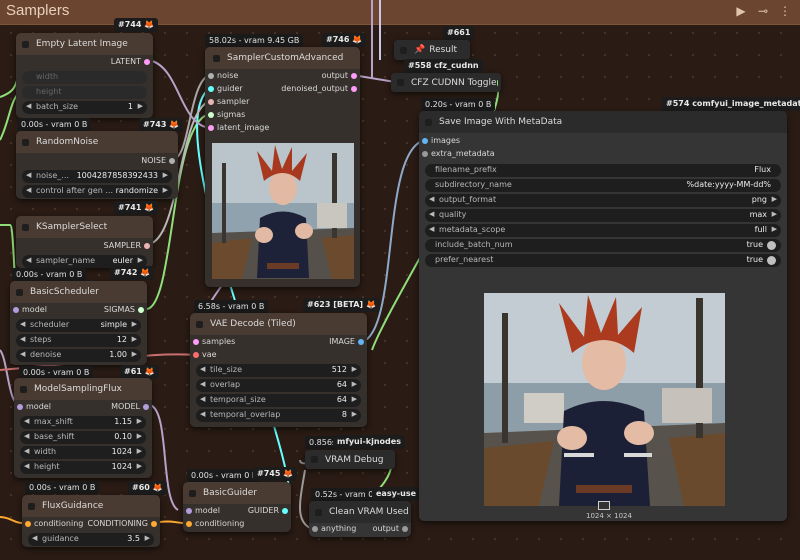 The height and width of the screenshot is (560, 800). Describe the element at coordinates (211, 89) in the screenshot. I see `guider-input-socket` at that location.